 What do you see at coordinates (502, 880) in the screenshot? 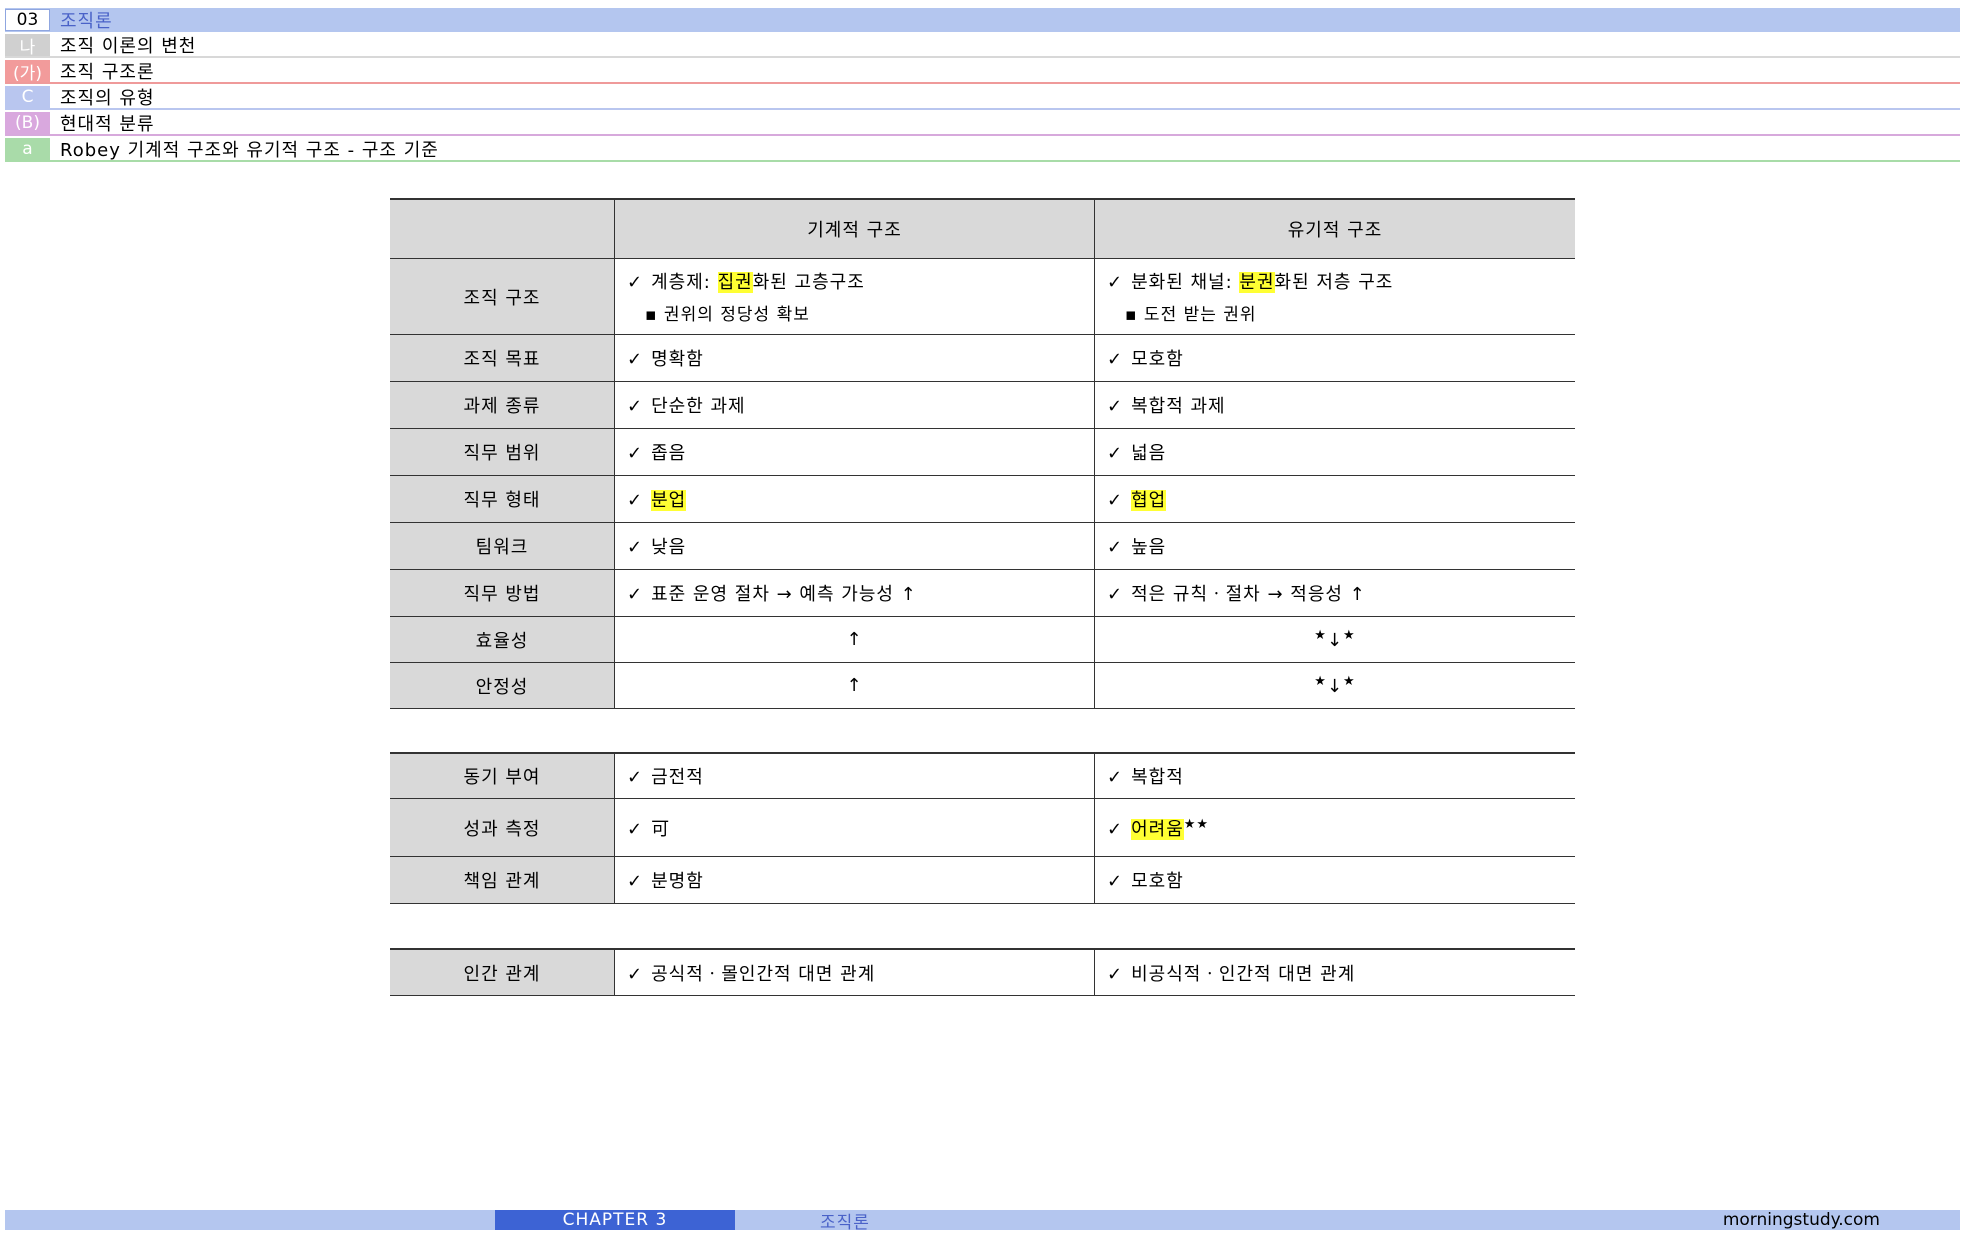
I see `row-label: 책임 관계` at bounding box center [502, 880].